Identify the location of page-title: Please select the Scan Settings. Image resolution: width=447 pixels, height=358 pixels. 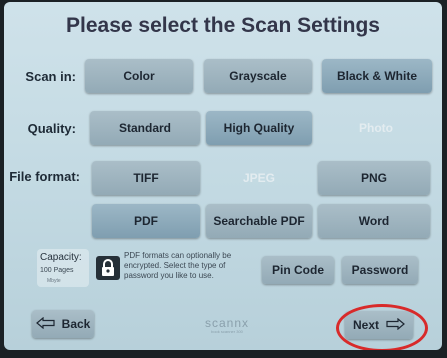
(223, 25).